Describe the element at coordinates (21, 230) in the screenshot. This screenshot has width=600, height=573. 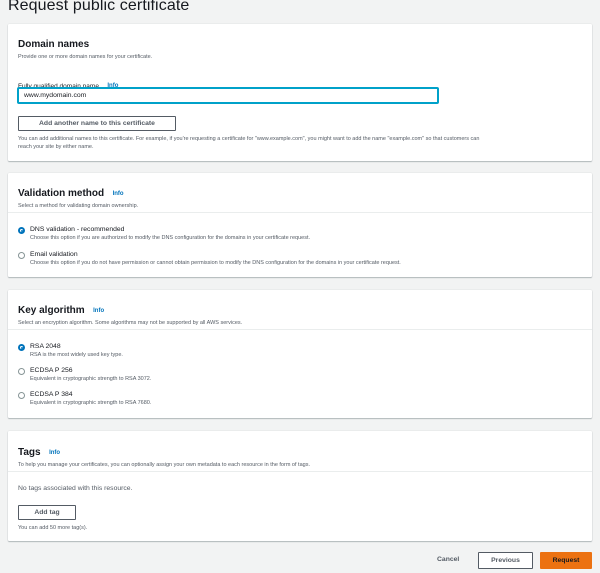
I see `radio-dns-validation-control` at that location.